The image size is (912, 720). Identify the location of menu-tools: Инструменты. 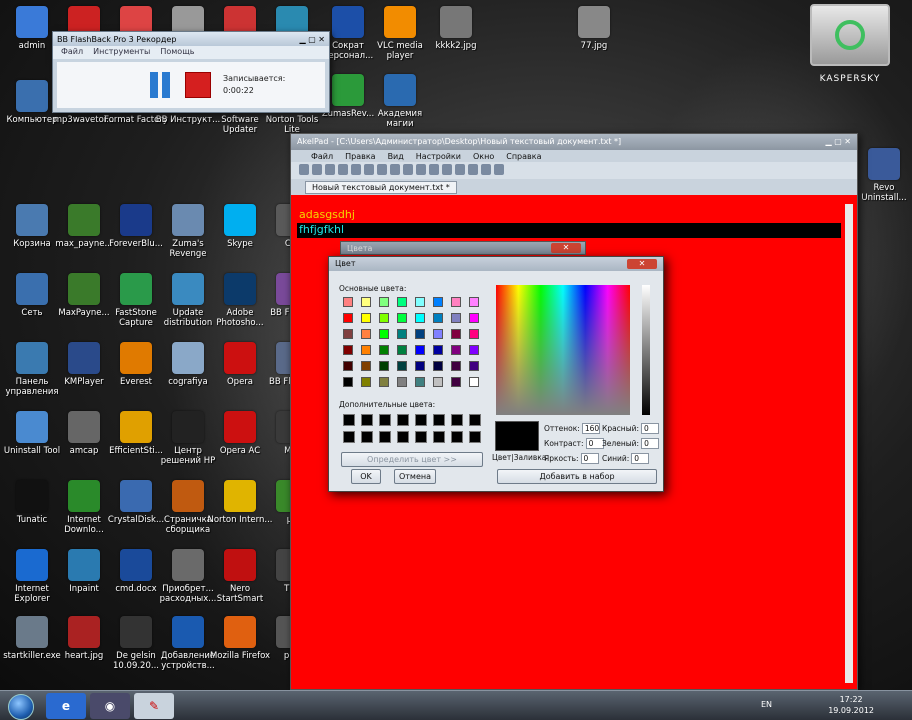
(121, 52).